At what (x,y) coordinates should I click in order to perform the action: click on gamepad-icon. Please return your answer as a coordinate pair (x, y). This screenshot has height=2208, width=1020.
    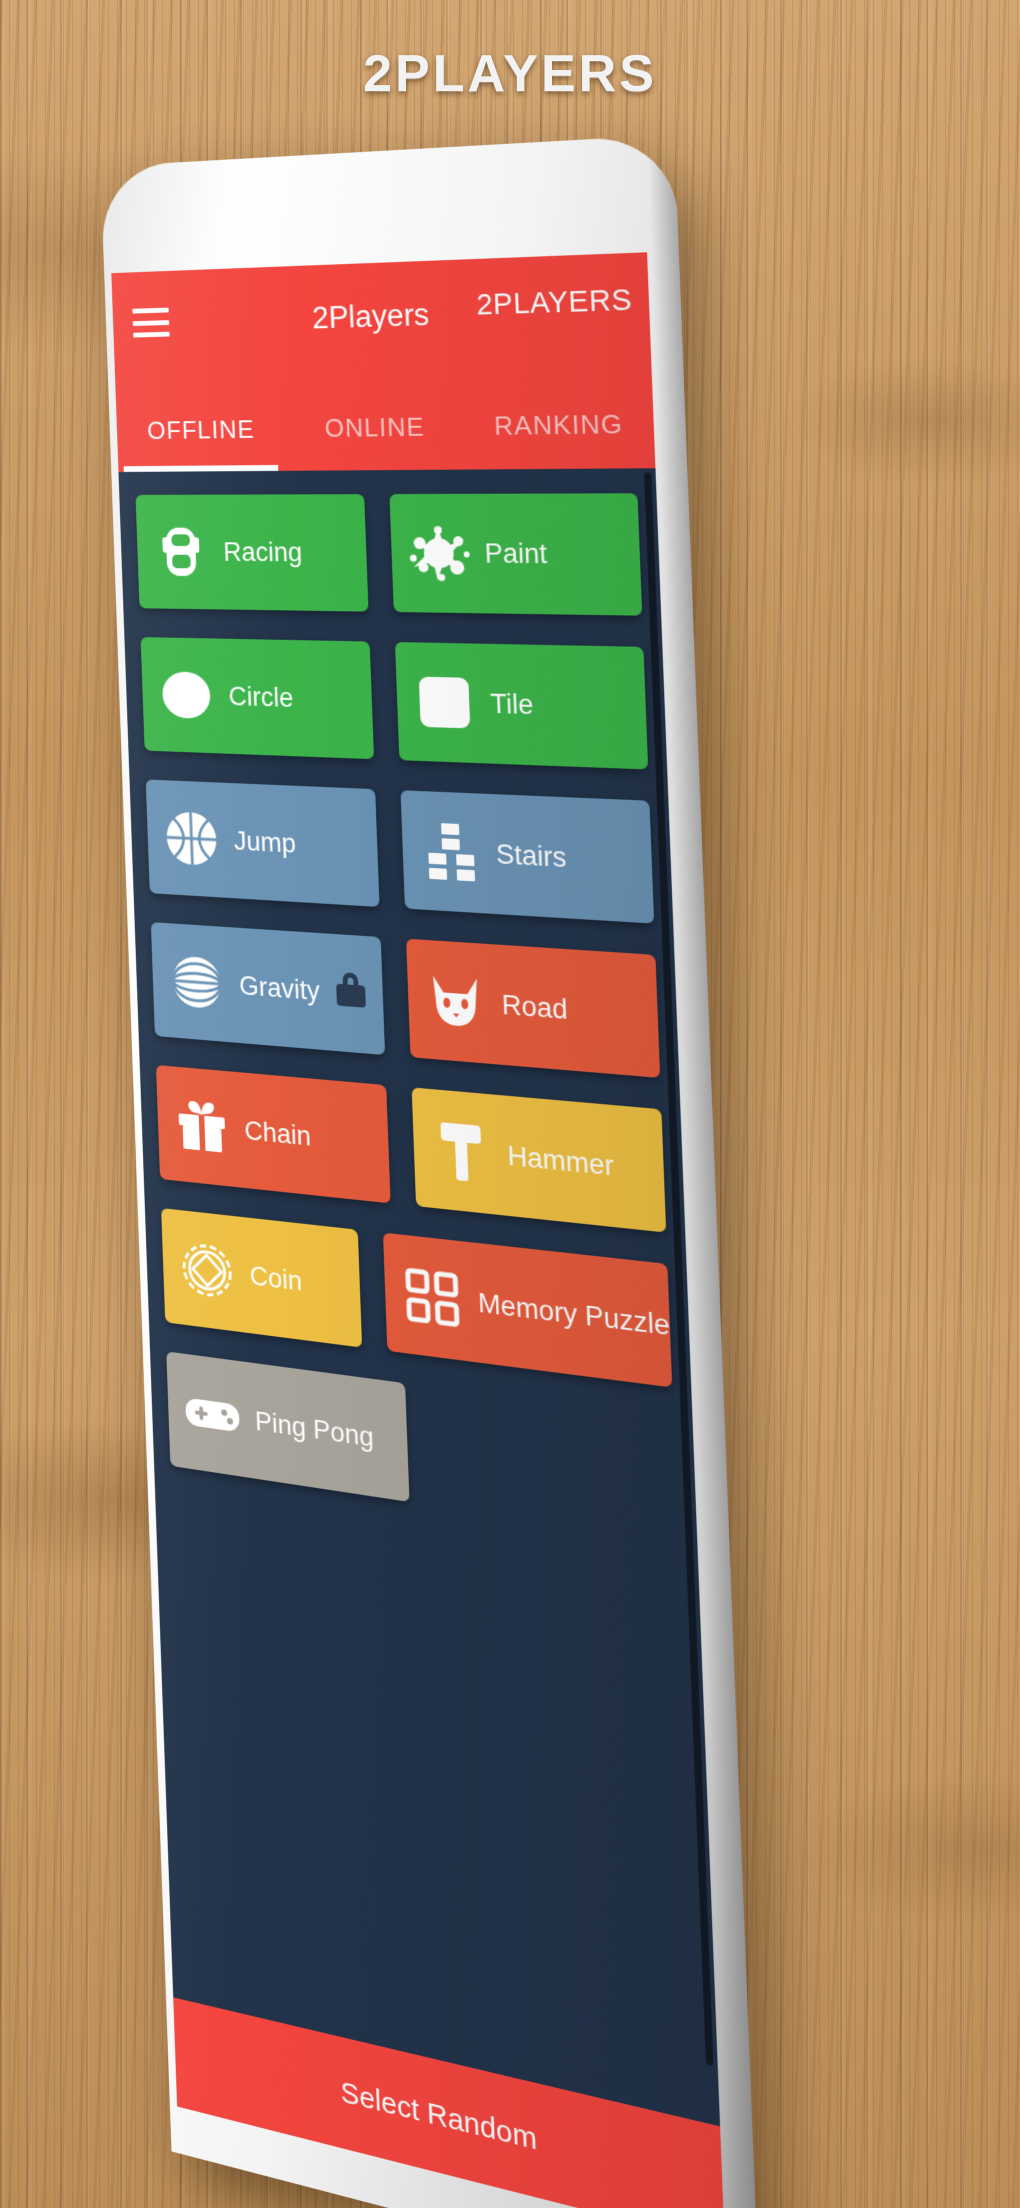
    Looking at the image, I should click on (212, 1415).